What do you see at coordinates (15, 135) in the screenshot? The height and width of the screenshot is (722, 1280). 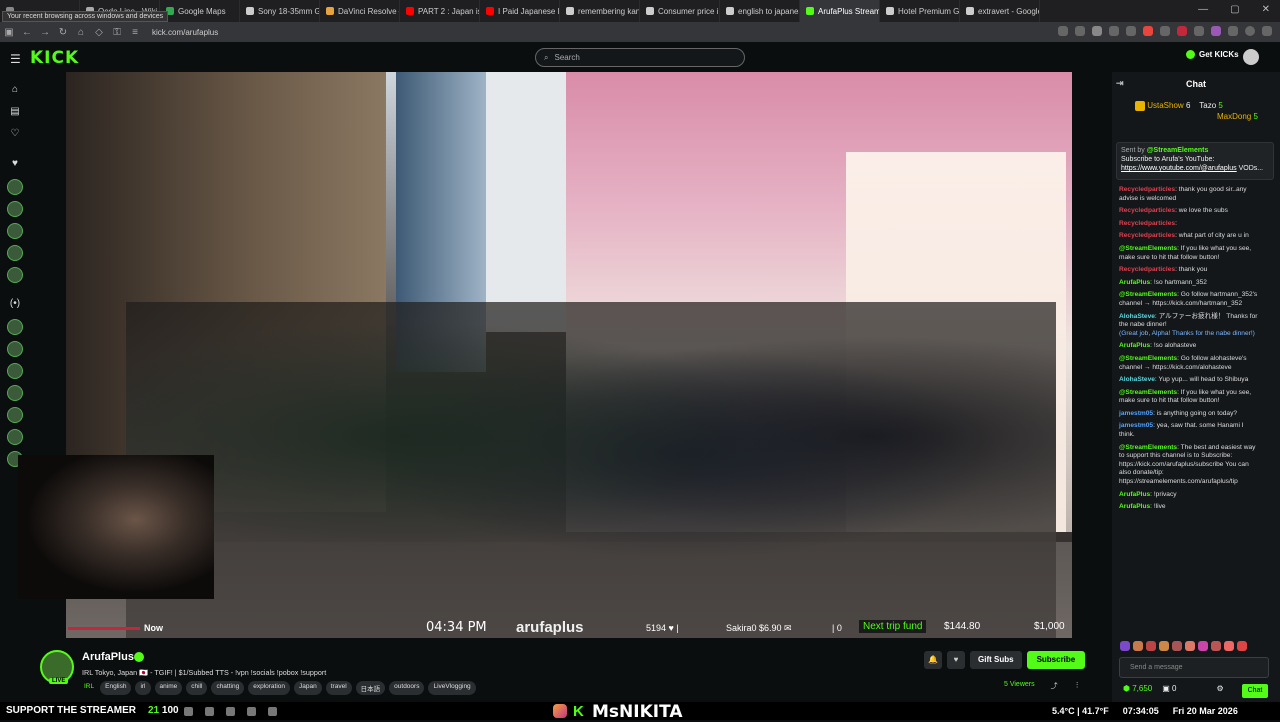 I see `following-icon: ♡` at bounding box center [15, 135].